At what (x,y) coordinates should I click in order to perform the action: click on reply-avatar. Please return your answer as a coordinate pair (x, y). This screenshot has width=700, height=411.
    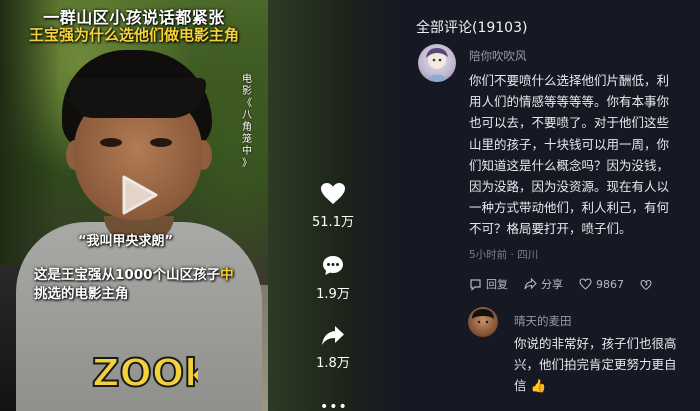
    Looking at the image, I should click on (483, 322).